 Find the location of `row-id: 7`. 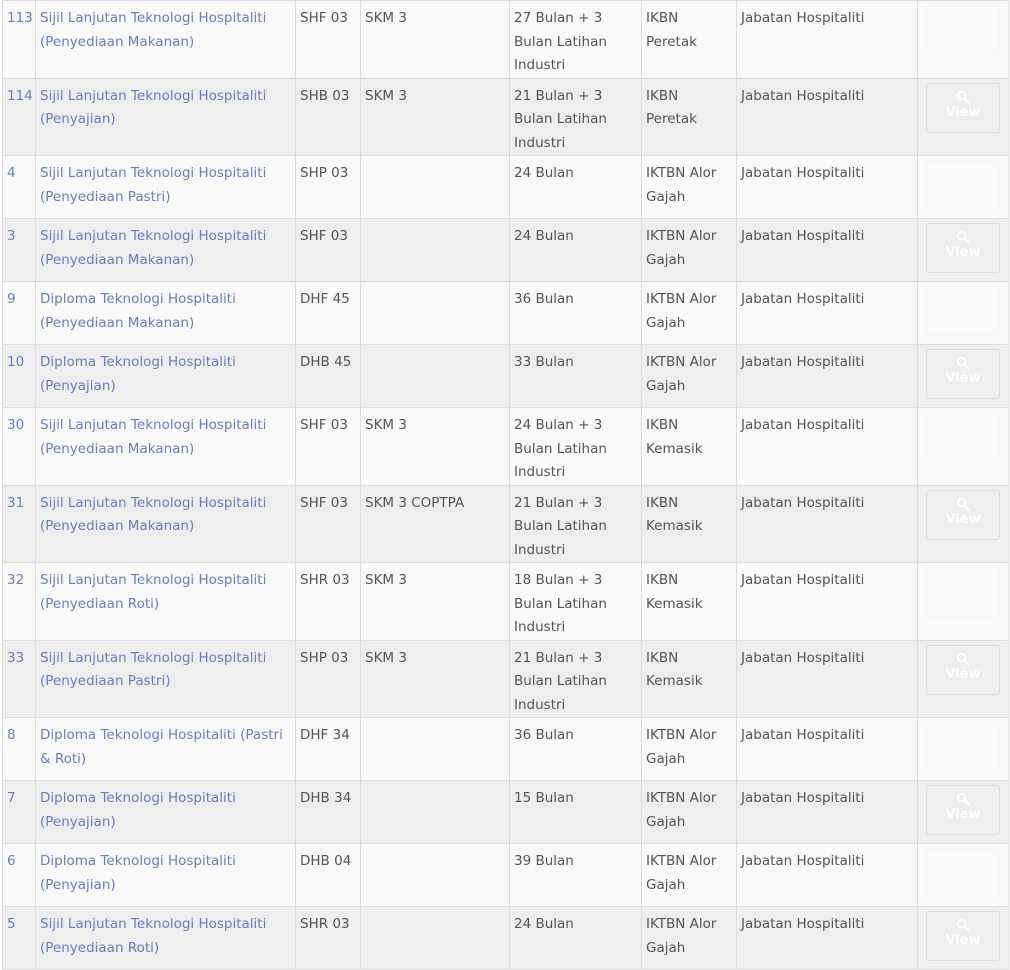

row-id: 7 is located at coordinates (19, 812).